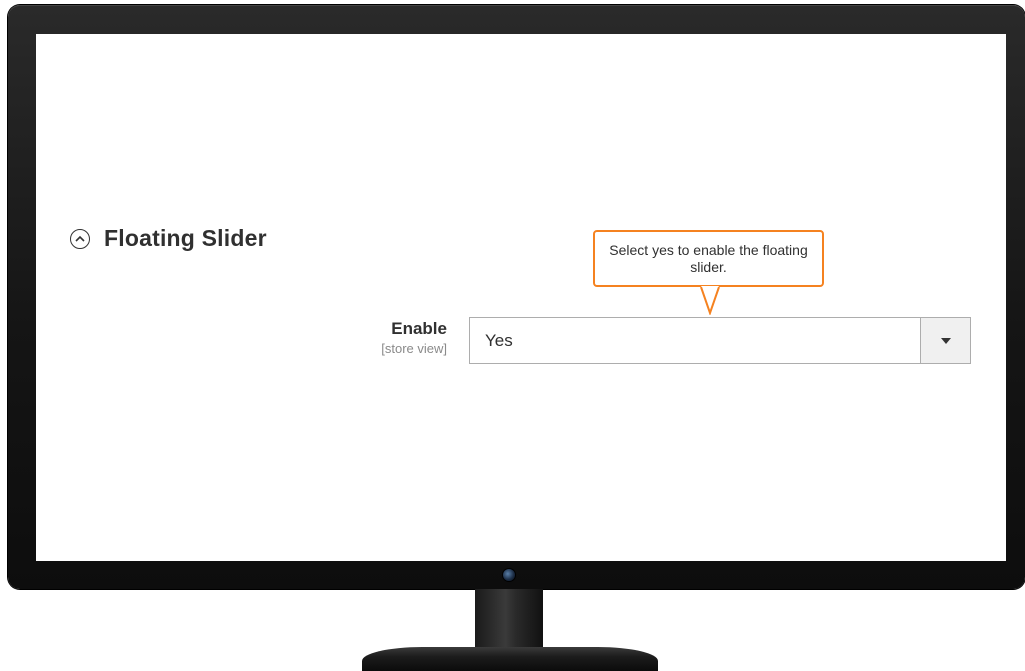 The image size is (1025, 671). Describe the element at coordinates (710, 300) in the screenshot. I see `callout-pointer` at that location.